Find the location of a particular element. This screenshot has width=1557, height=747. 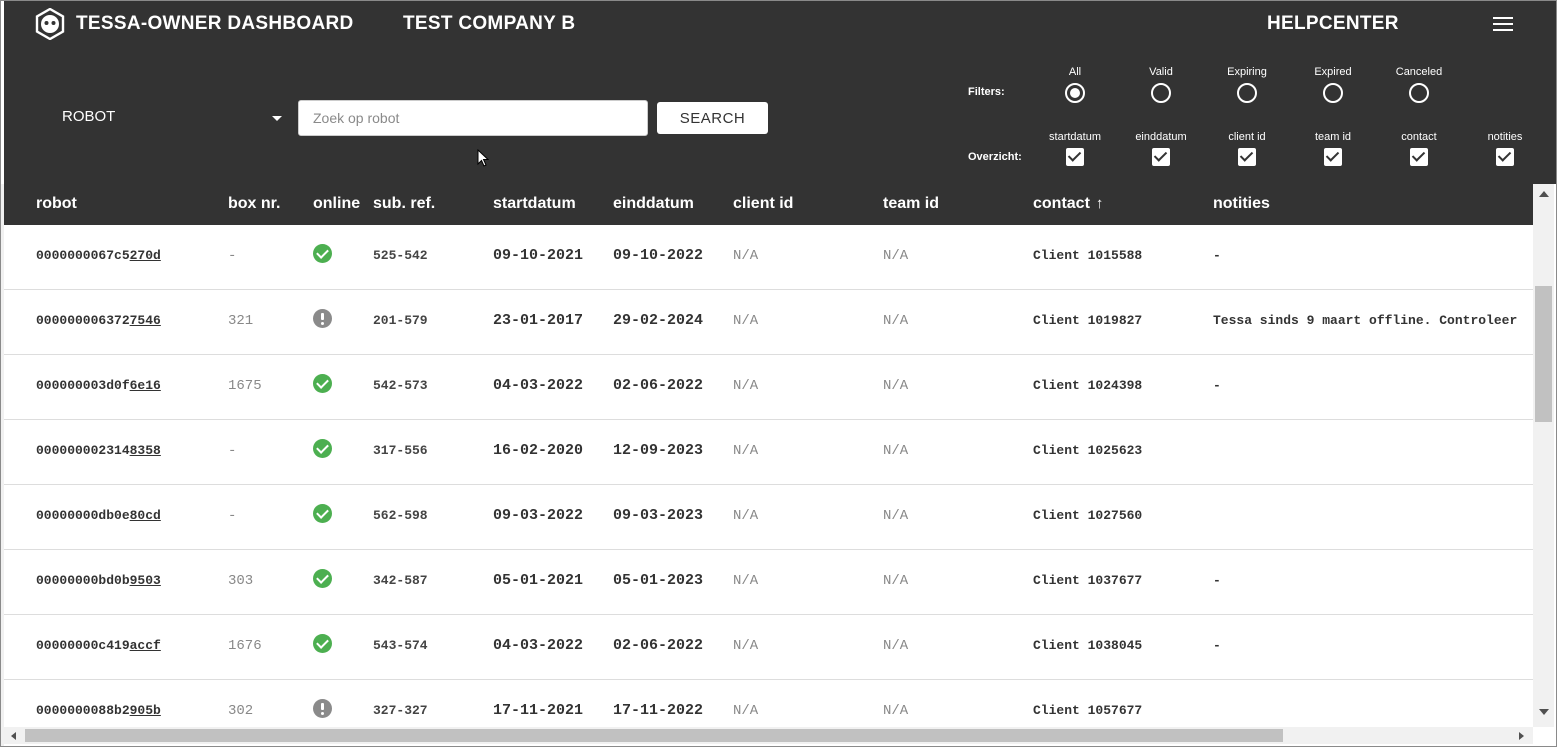

column-toggle-contact: contact is located at coordinates (1419, 148).